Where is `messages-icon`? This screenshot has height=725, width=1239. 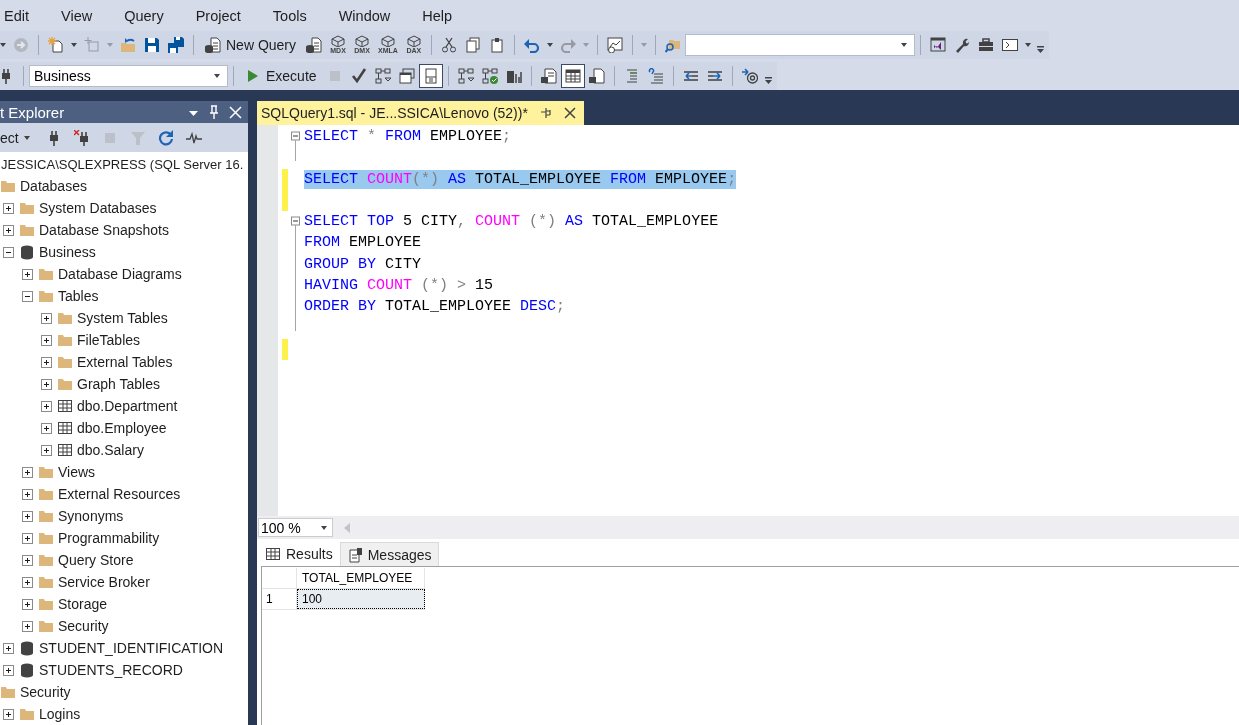 messages-icon is located at coordinates (354, 554).